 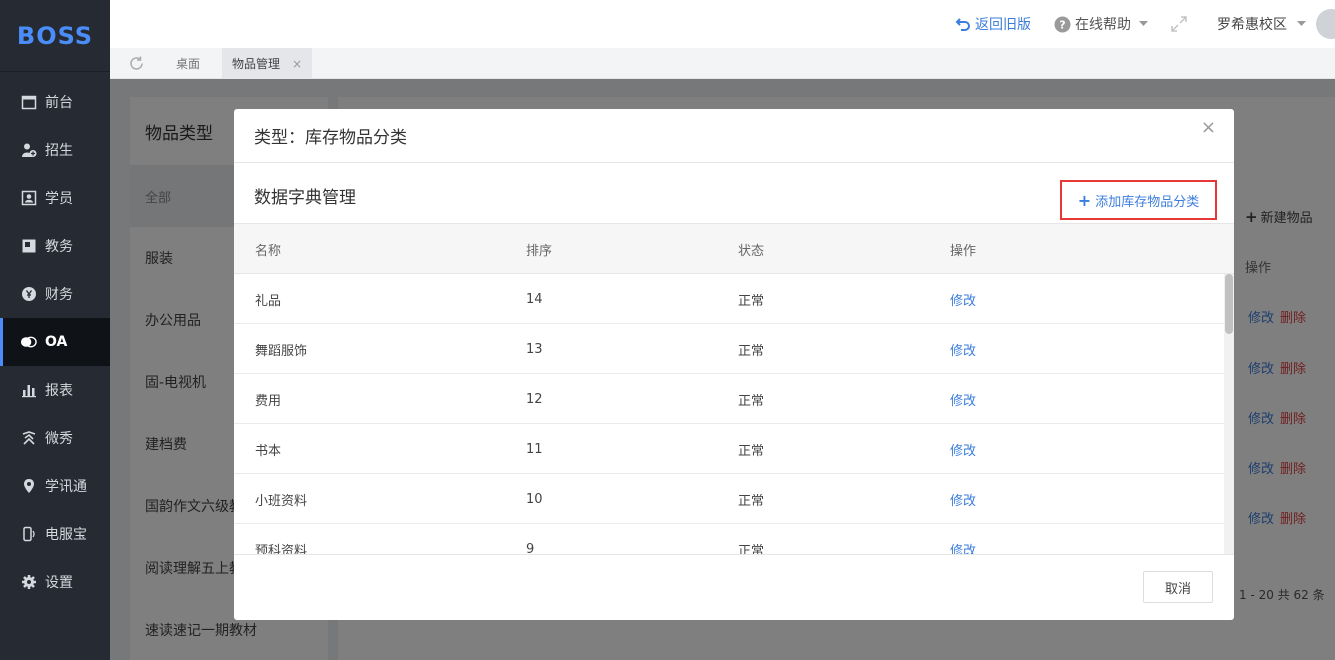 I want to click on add-category-button: + 添加库存物品分类, so click(x=1138, y=200).